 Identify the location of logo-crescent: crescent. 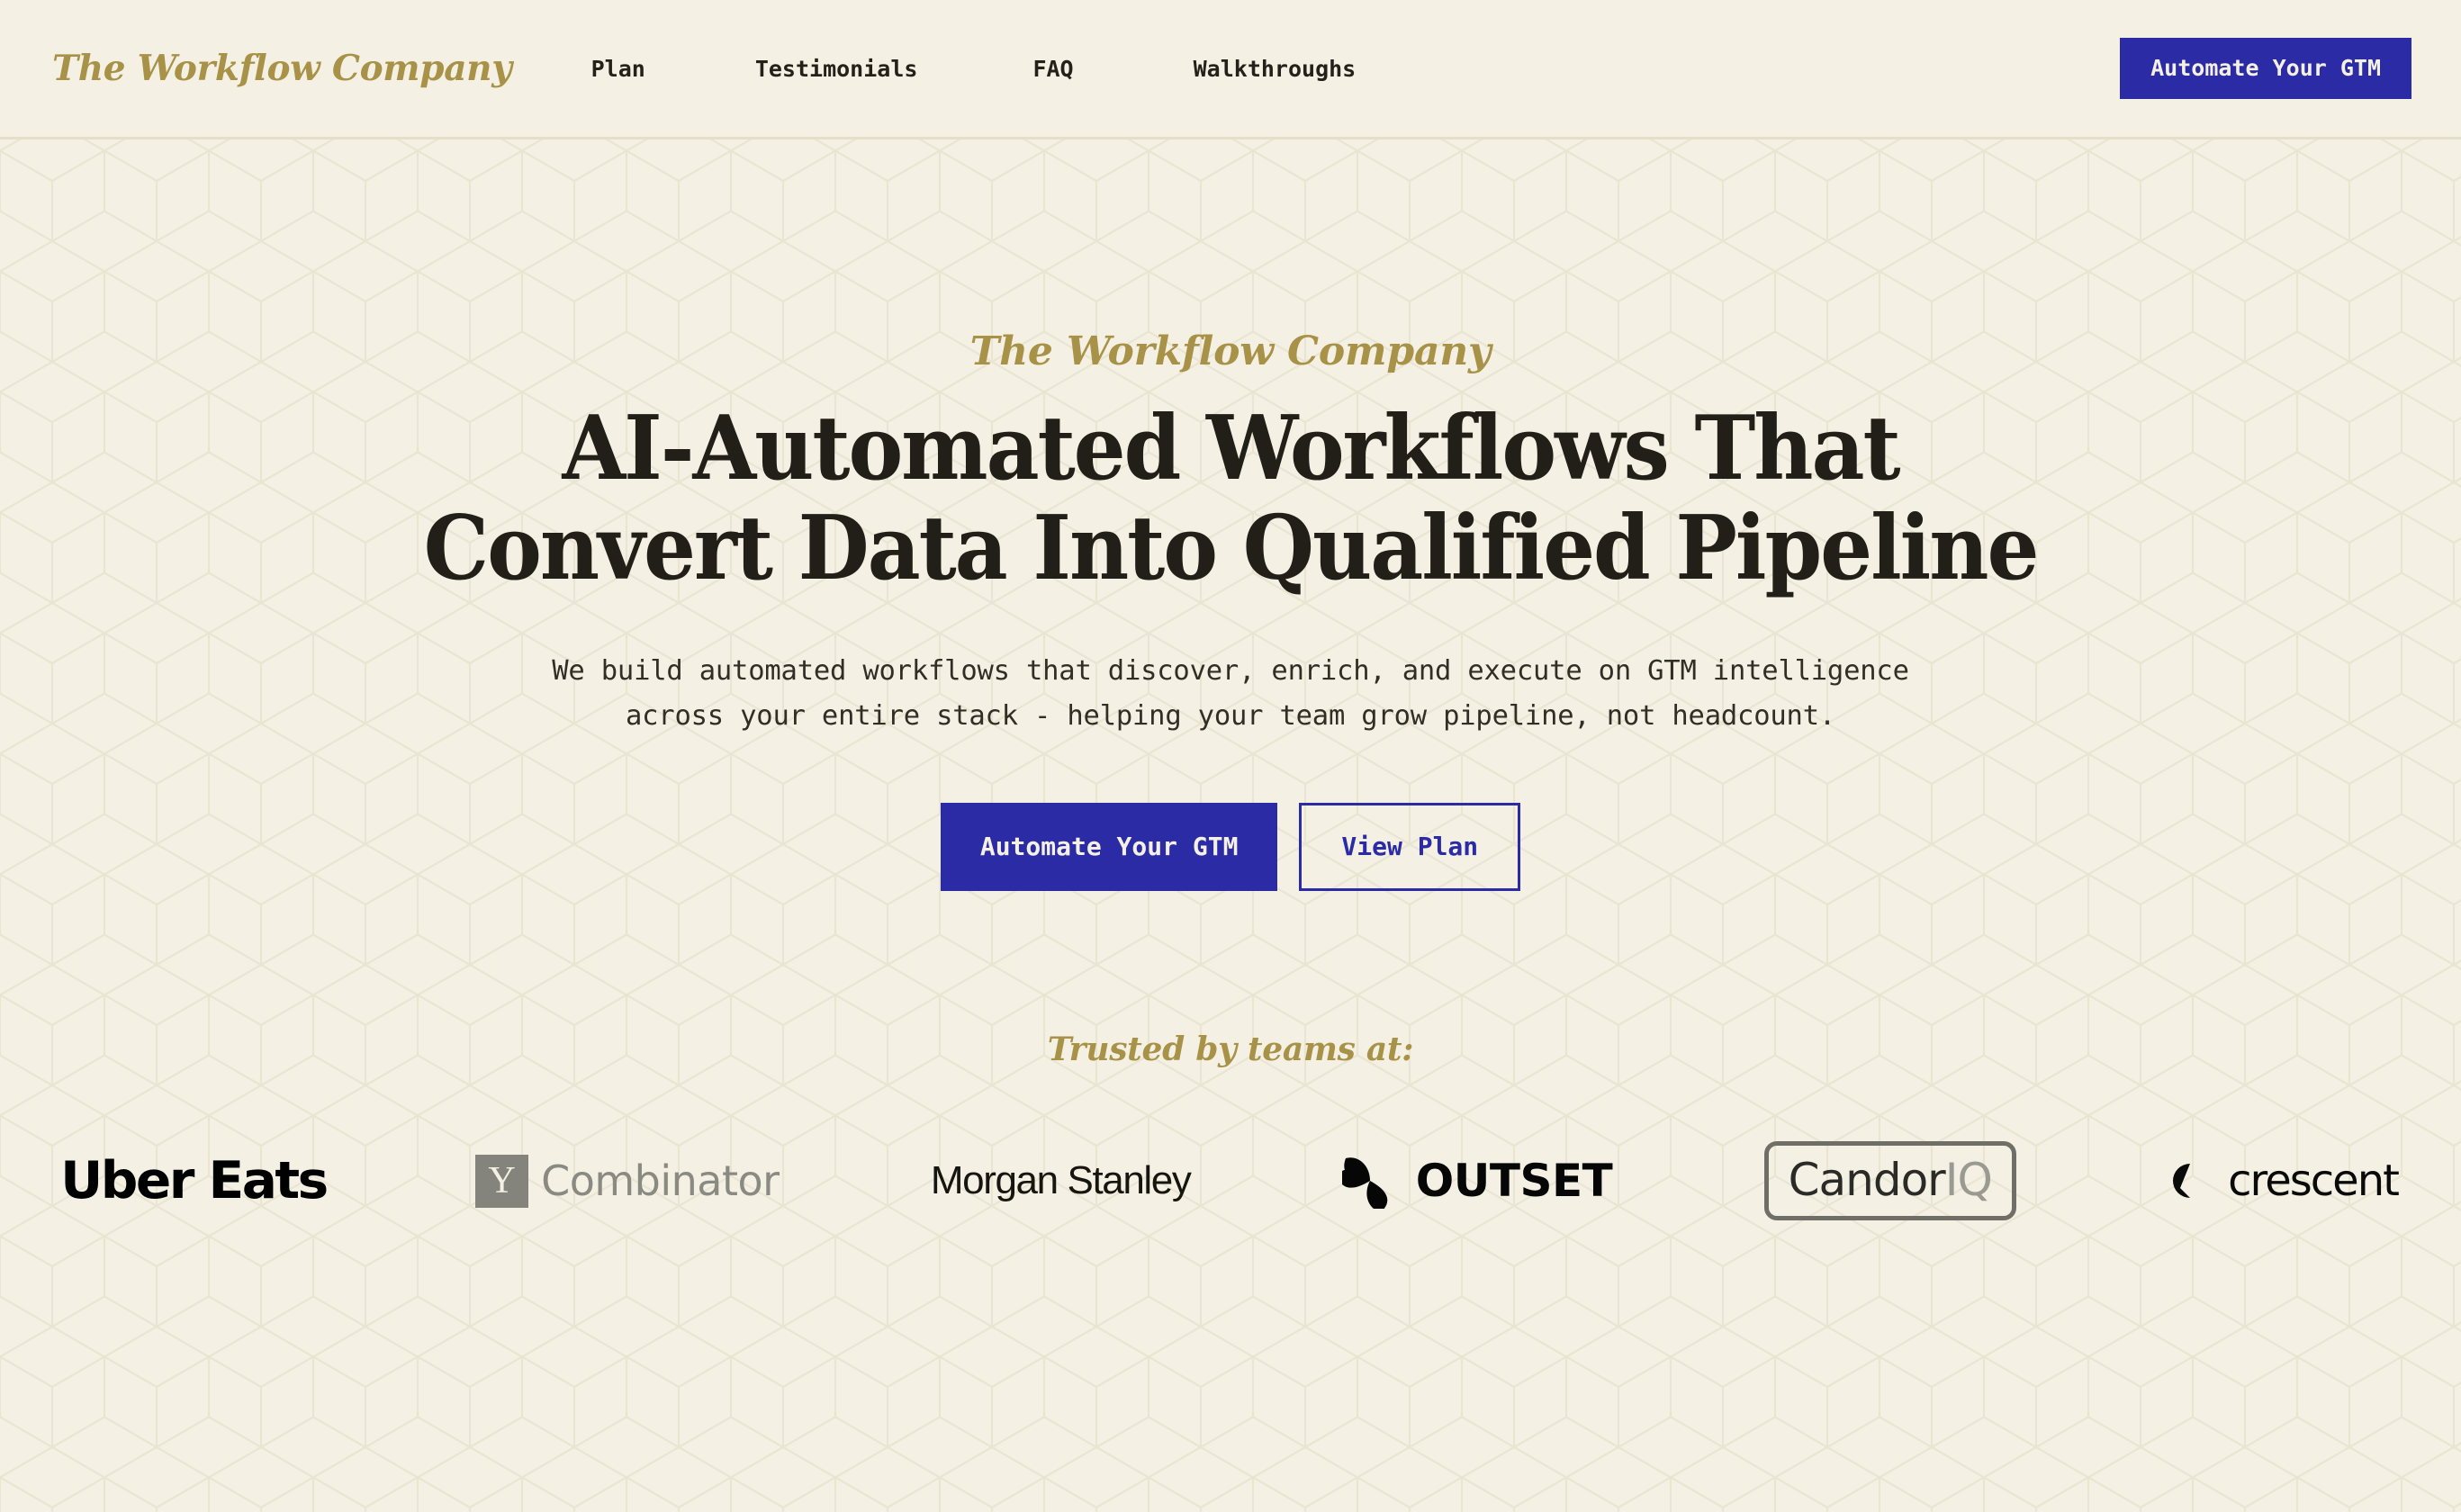
(2284, 1180).